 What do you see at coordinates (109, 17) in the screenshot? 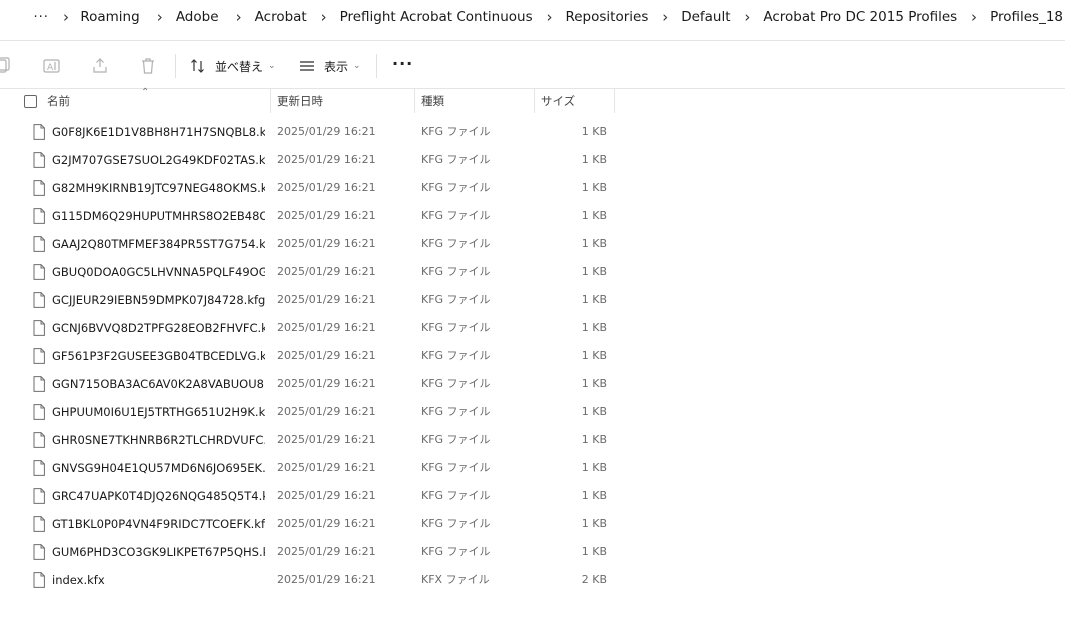
I see `breadcrumb-item-roaming: Roaming` at bounding box center [109, 17].